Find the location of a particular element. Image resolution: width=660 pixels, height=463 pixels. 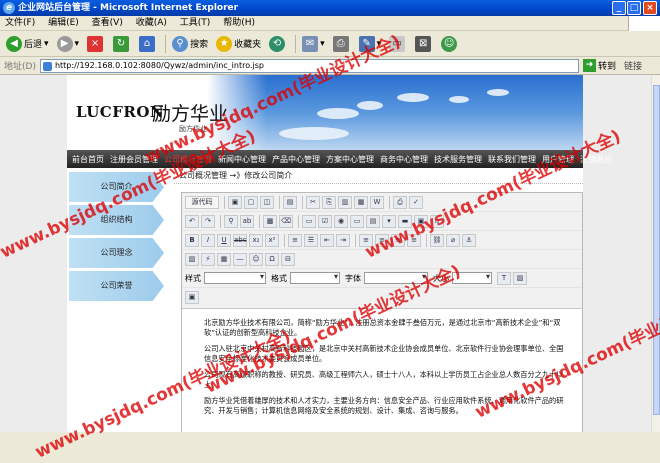

menu-tools: 工具(T) is located at coordinates (195, 23).